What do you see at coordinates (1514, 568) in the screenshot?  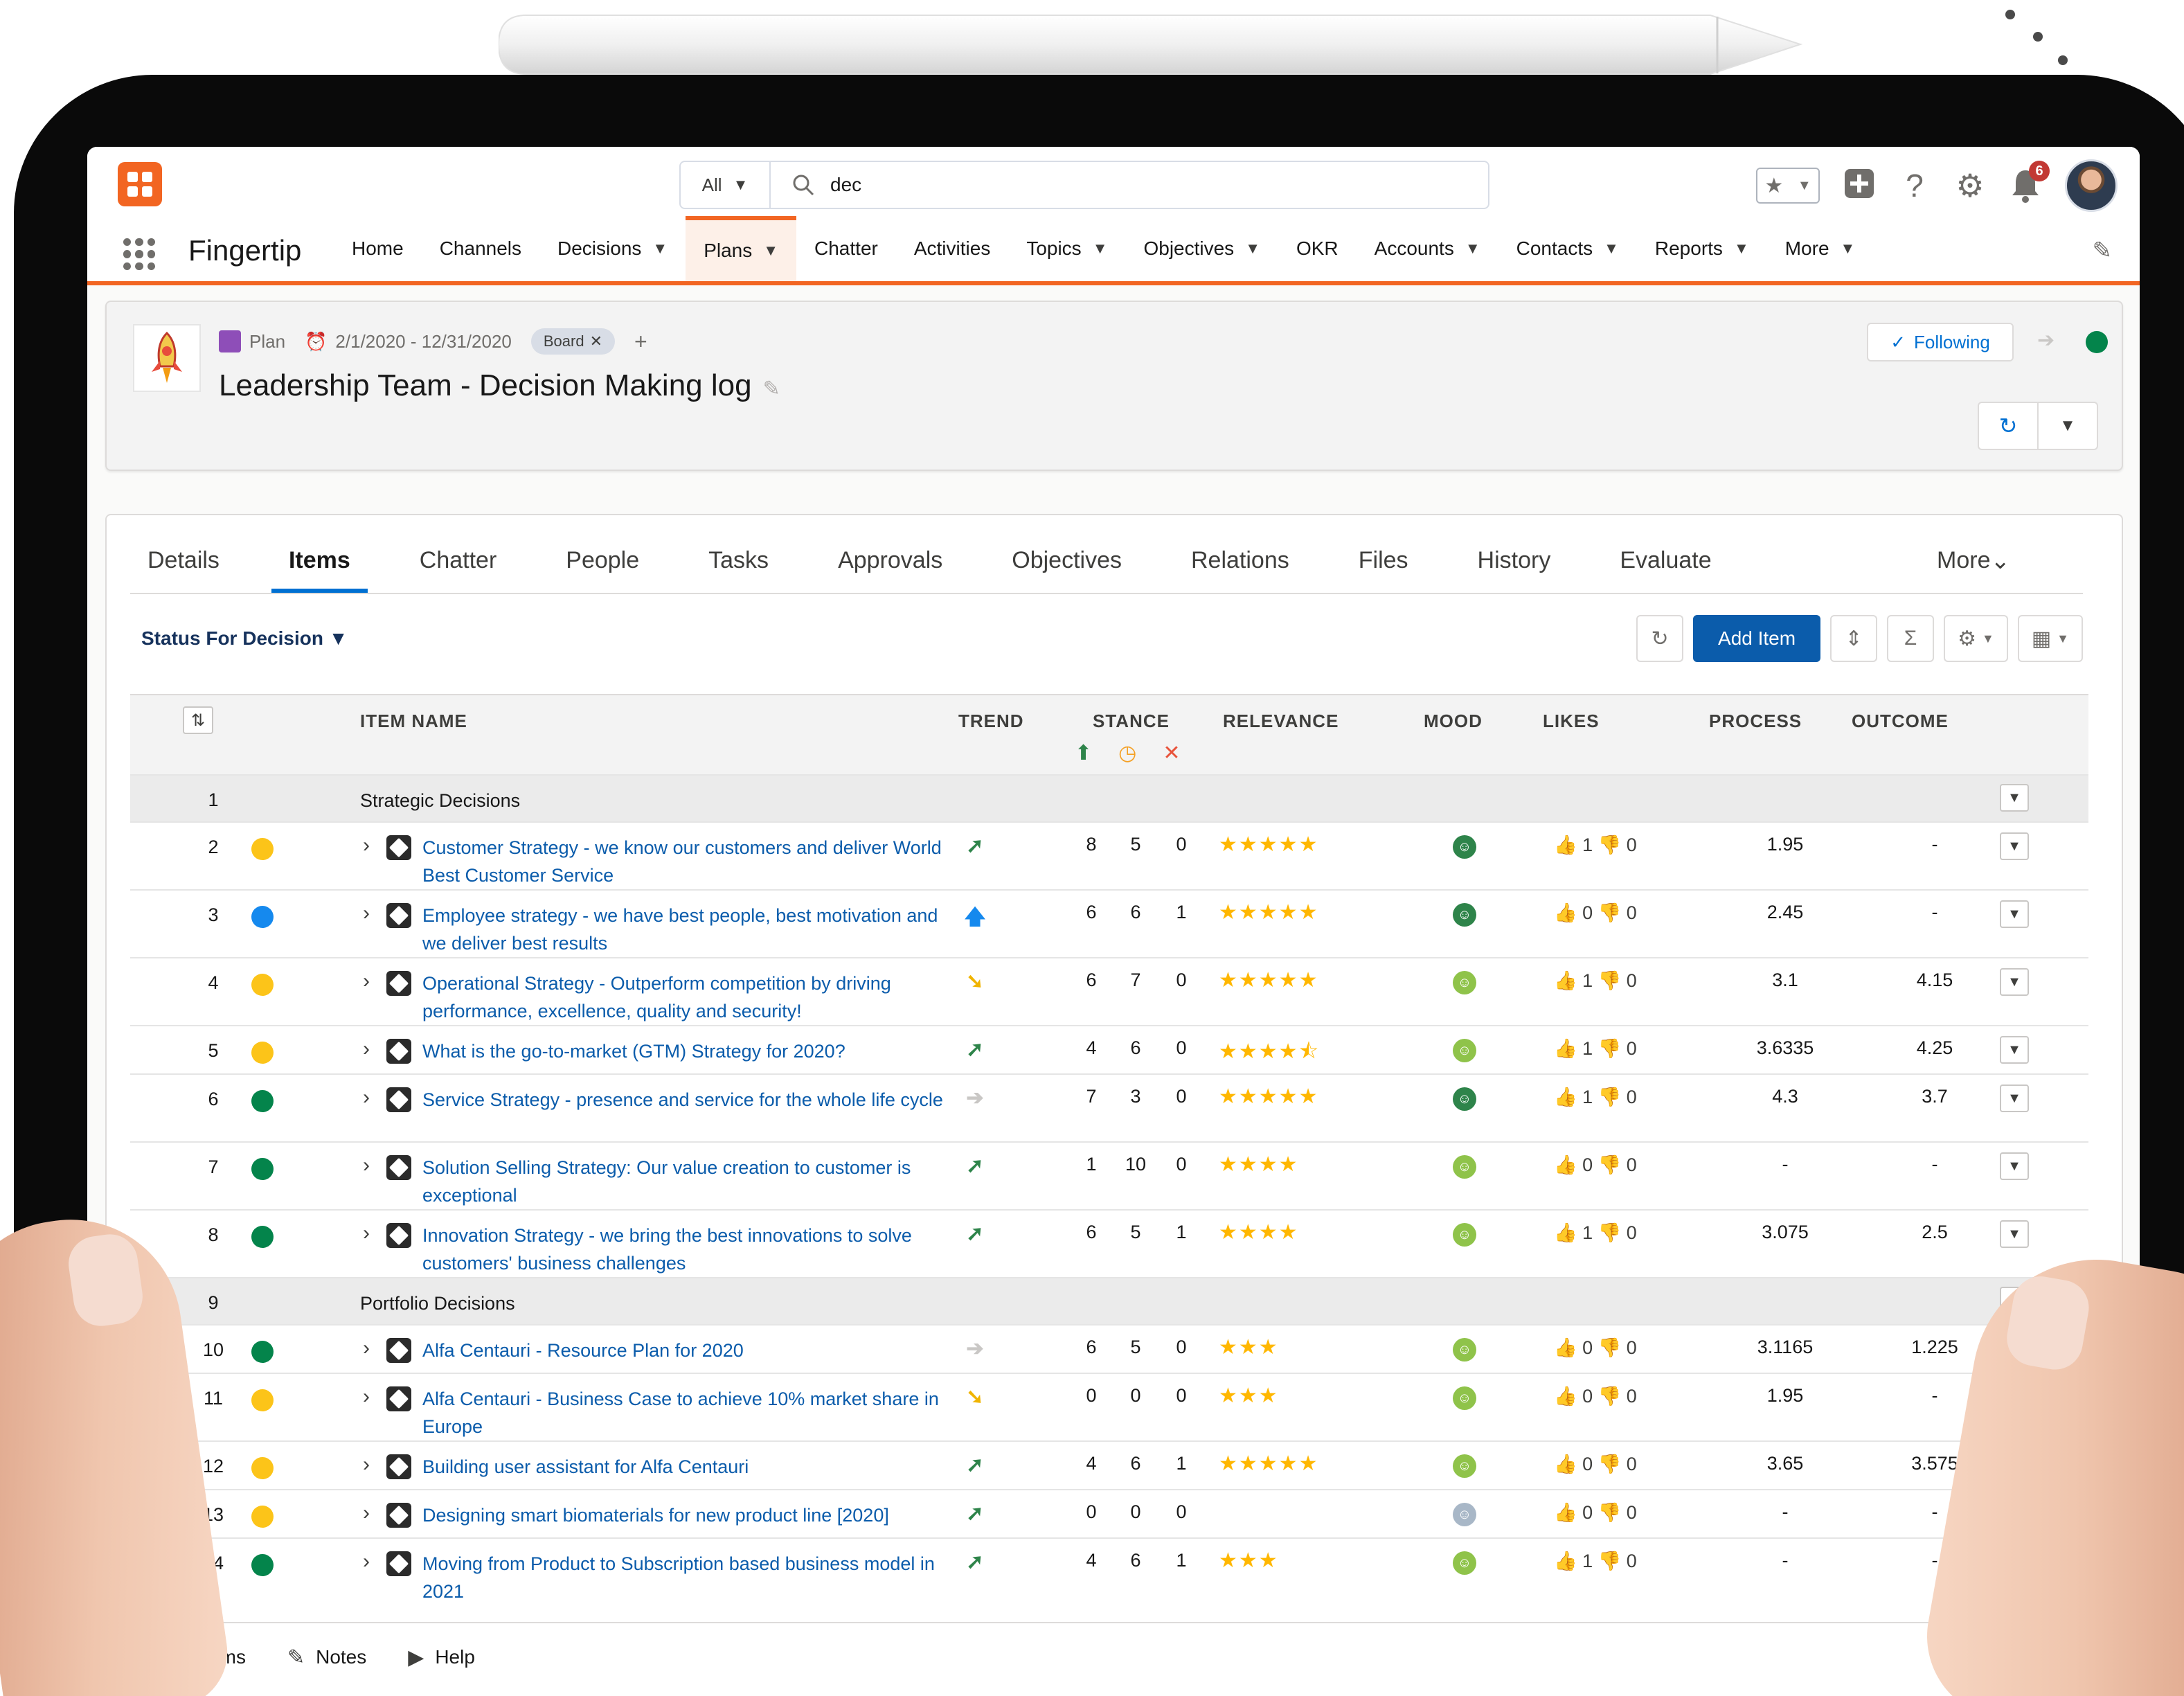 I see `tab-history: History` at bounding box center [1514, 568].